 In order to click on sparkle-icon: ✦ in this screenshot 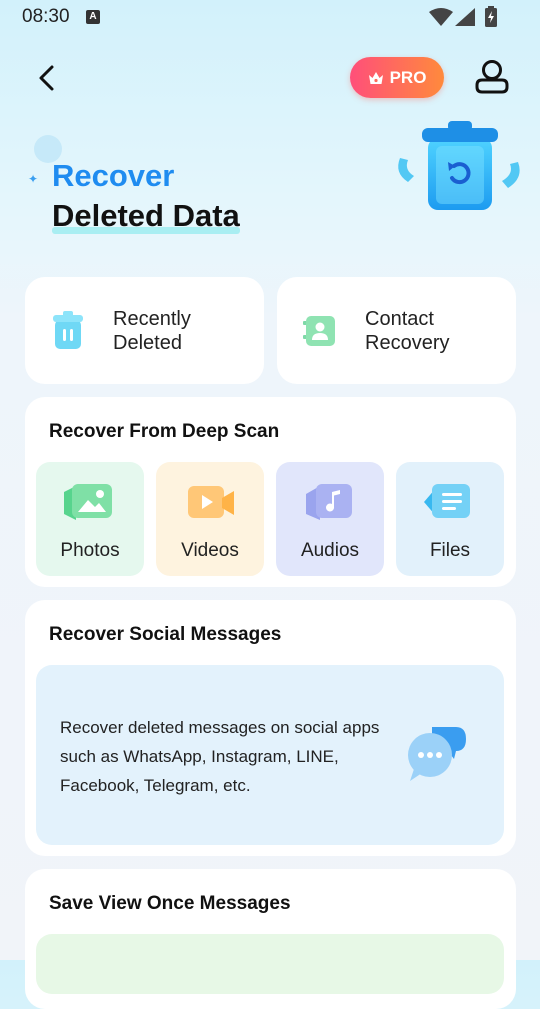, I will do `click(33, 179)`.